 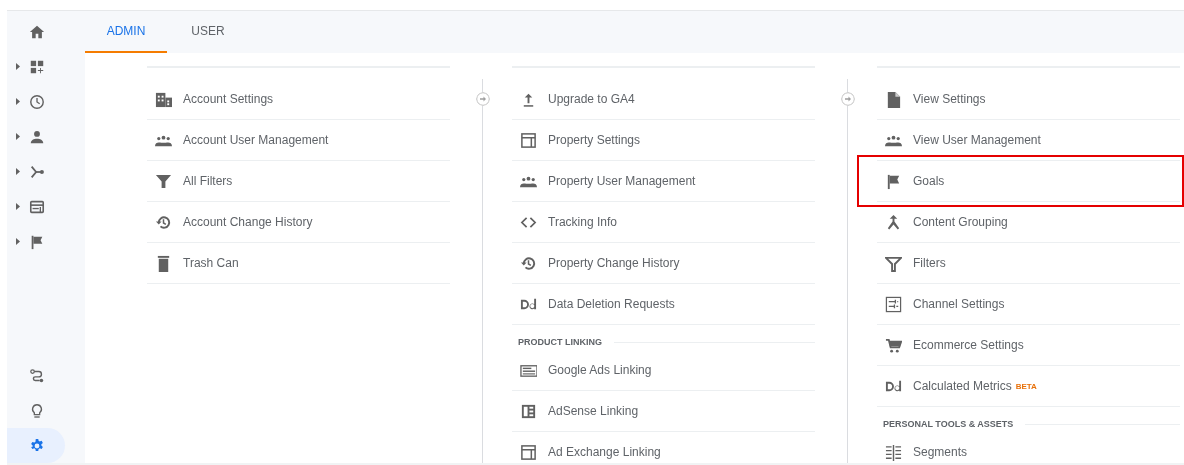 I want to click on branch-icon, so click(x=37, y=171).